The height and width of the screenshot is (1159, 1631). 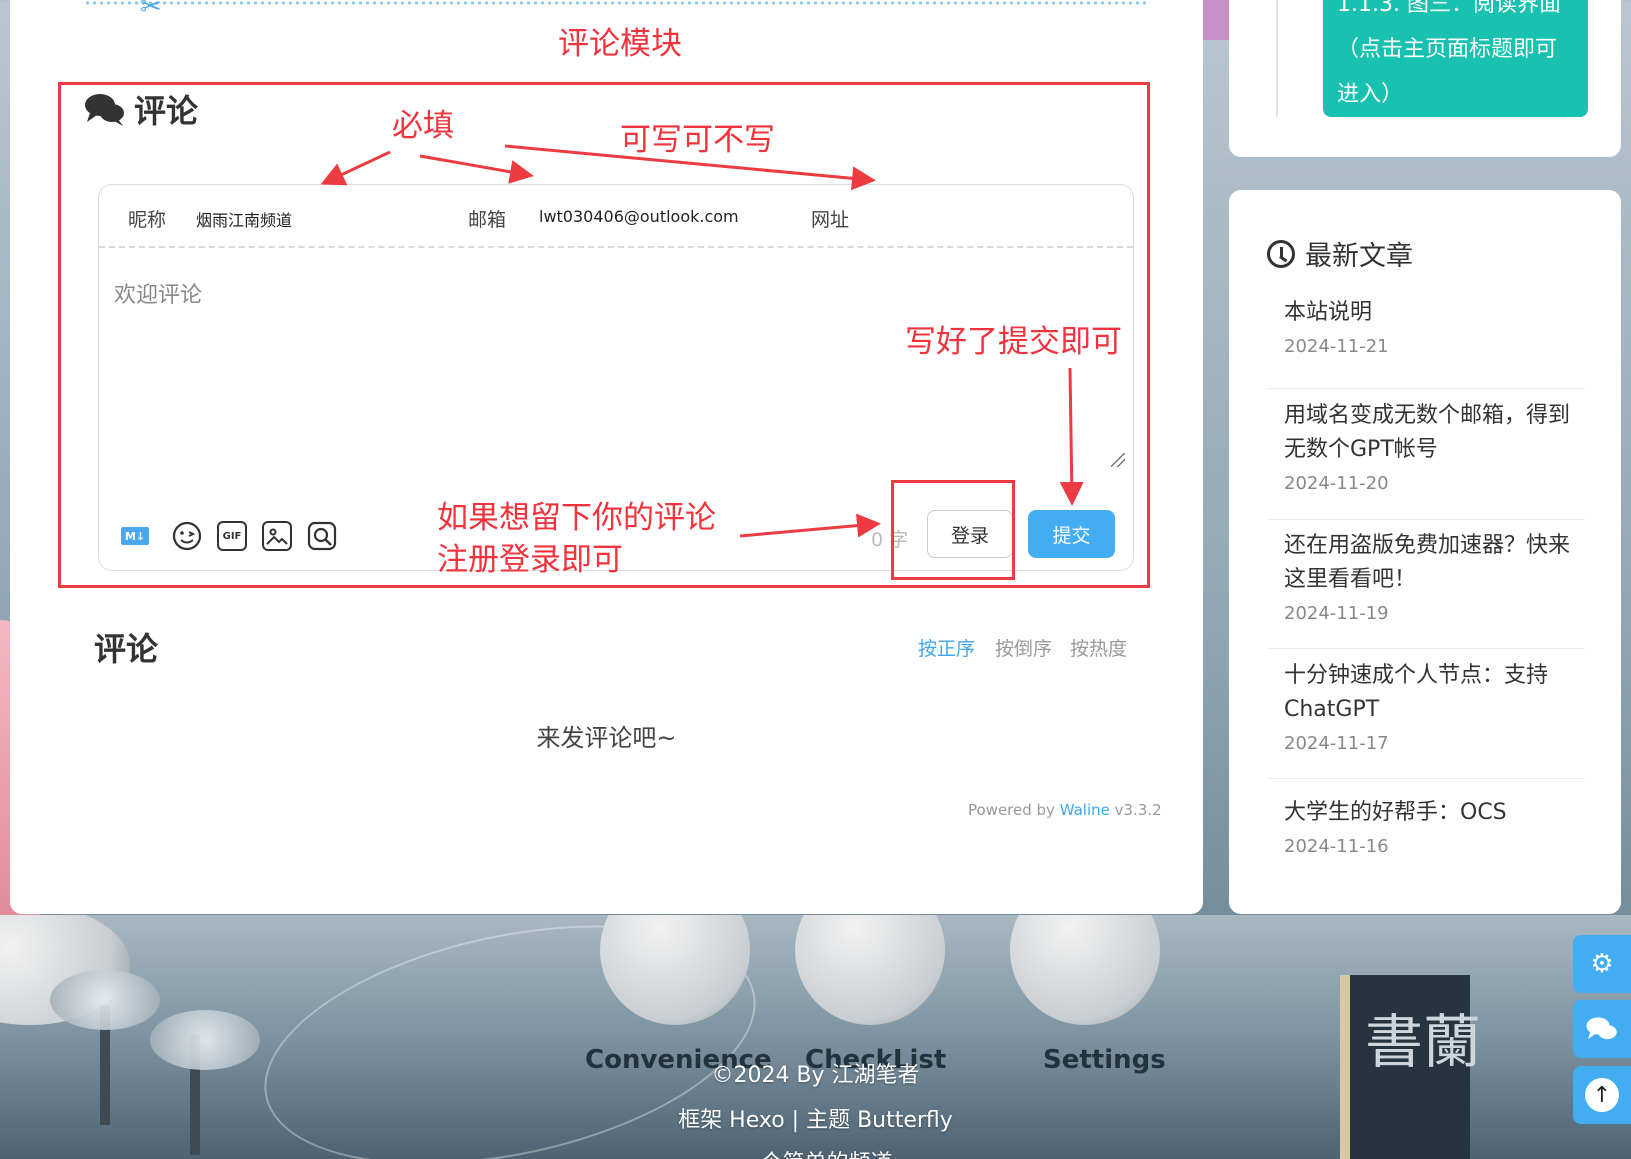 I want to click on recent-post-item: 大学生的好帮手：OCS 2024-11-16, so click(x=1434, y=826).